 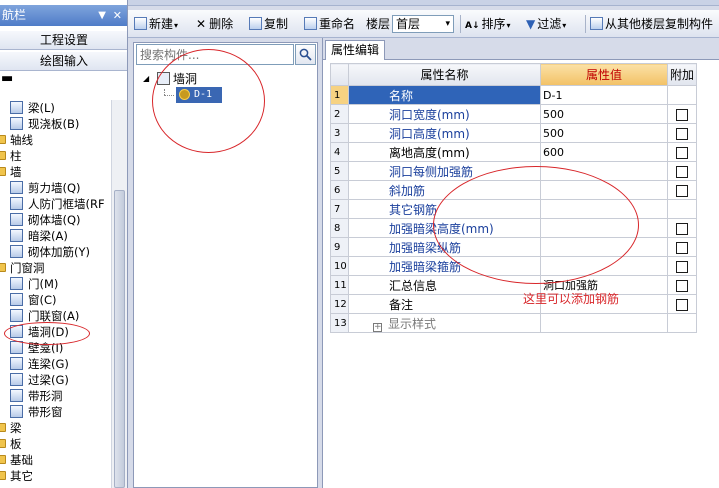 What do you see at coordinates (444, 304) in the screenshot?
I see `property-name: 备注` at bounding box center [444, 304].